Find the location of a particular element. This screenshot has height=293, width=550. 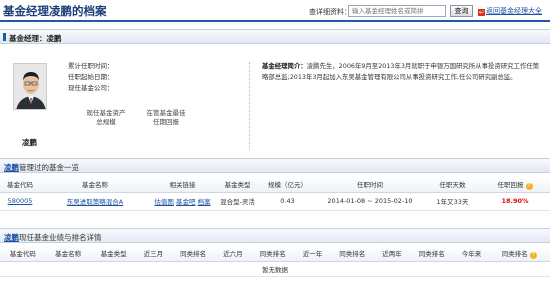

valuation-chart-link: 估值图 is located at coordinates (164, 202).